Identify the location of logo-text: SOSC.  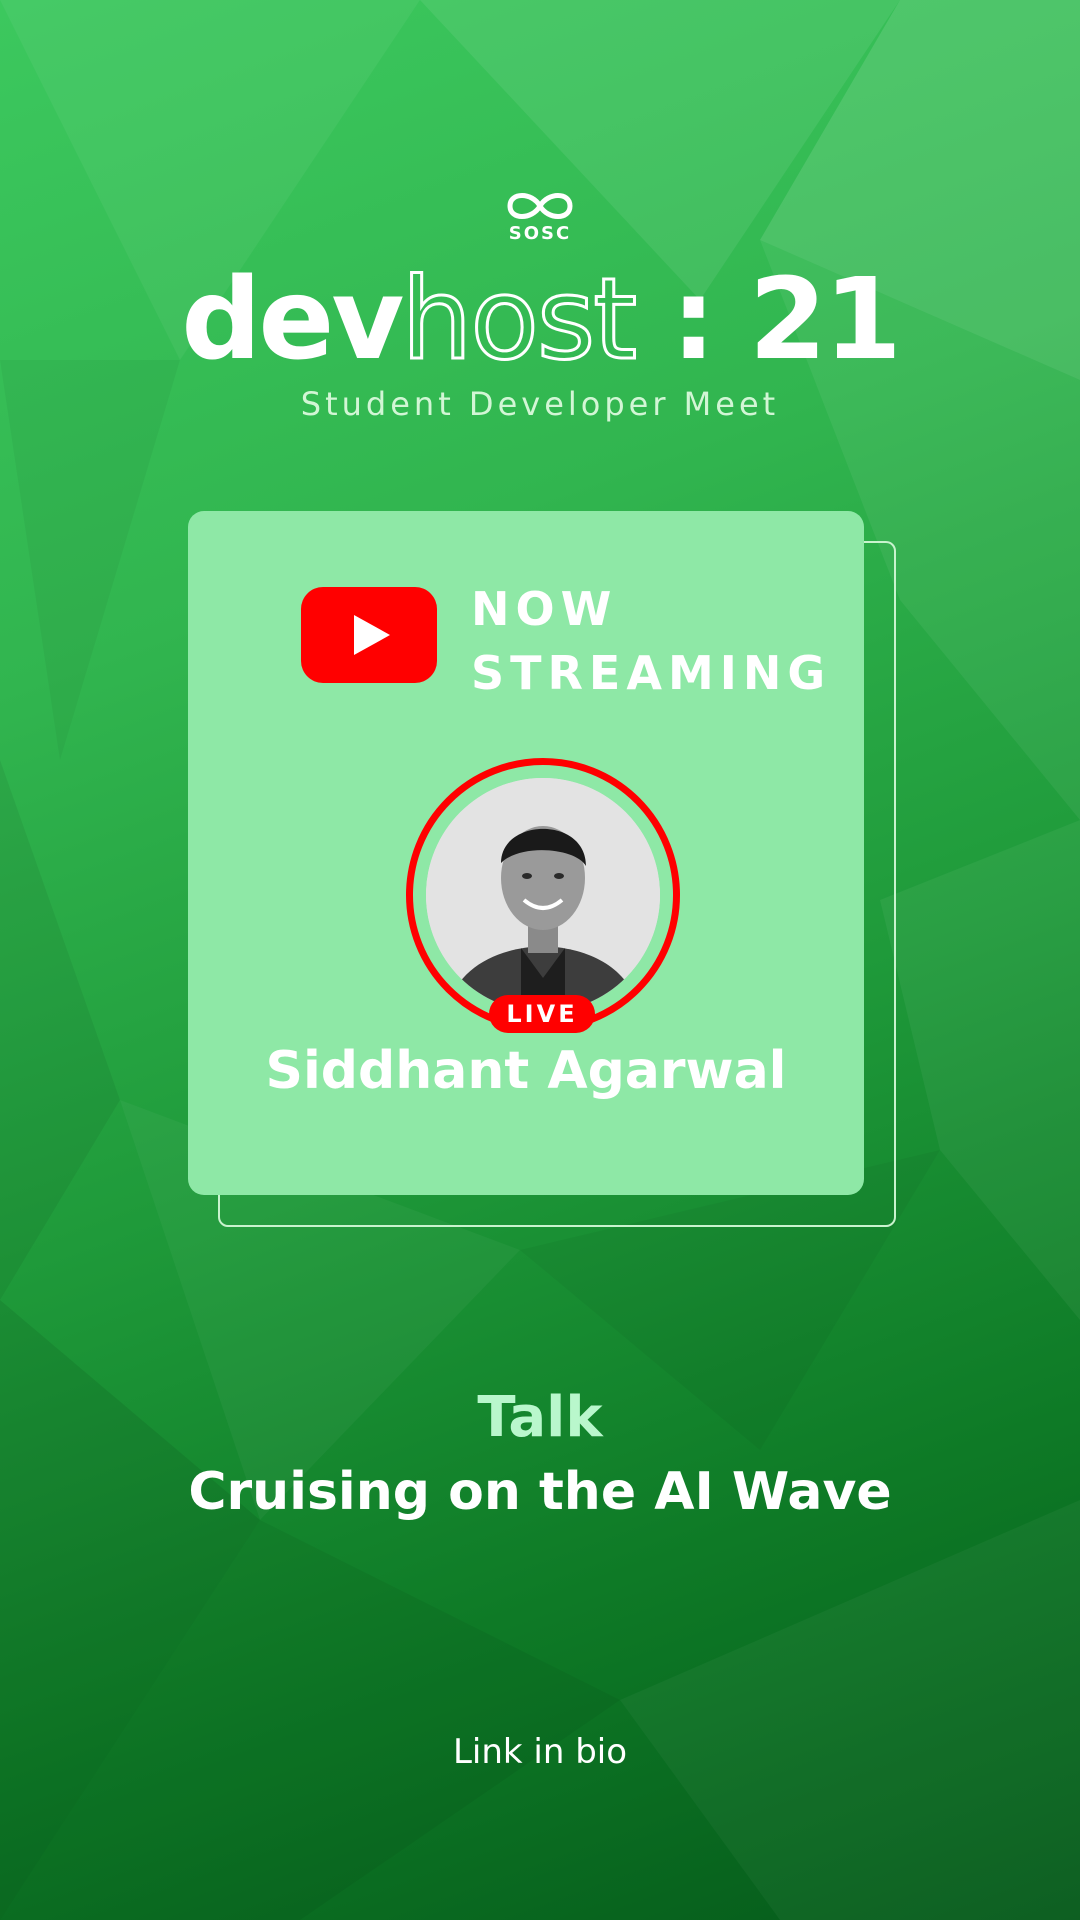
(540, 233).